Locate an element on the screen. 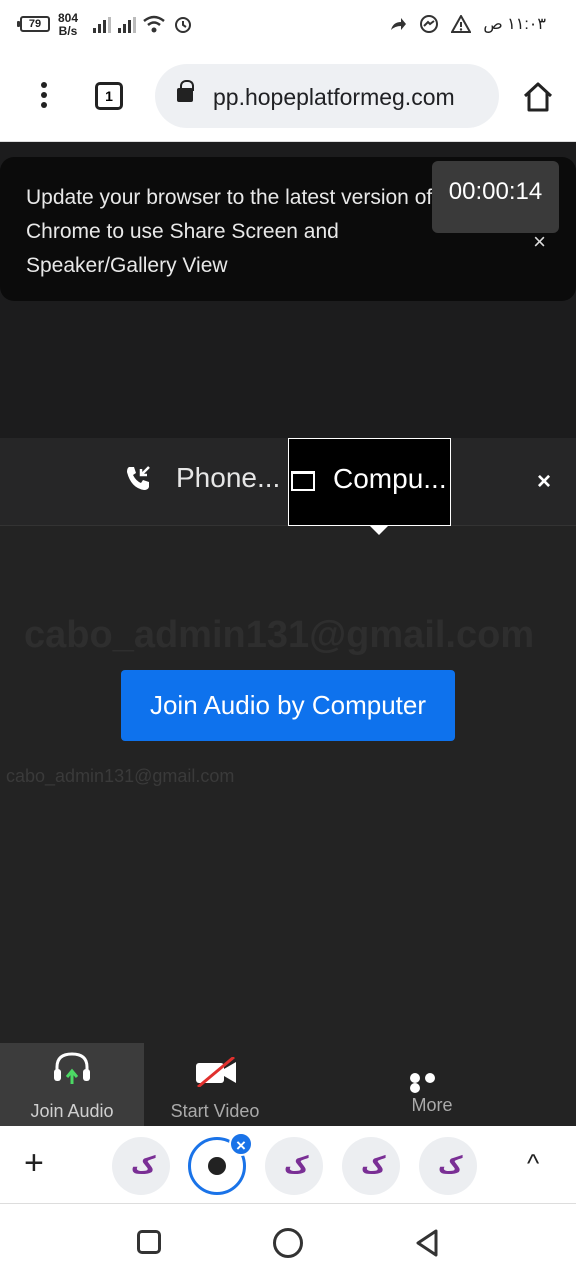 The height and width of the screenshot is (1280, 576). new-tab-button: + is located at coordinates (34, 1163).